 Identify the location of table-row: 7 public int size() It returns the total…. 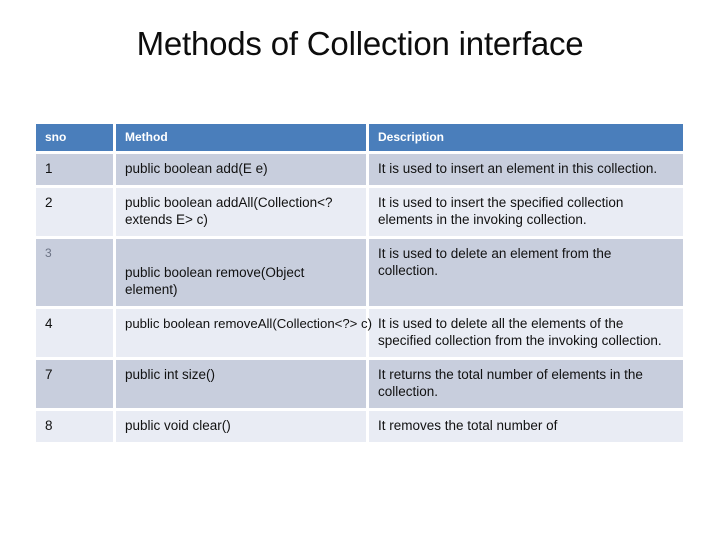
(359, 385).